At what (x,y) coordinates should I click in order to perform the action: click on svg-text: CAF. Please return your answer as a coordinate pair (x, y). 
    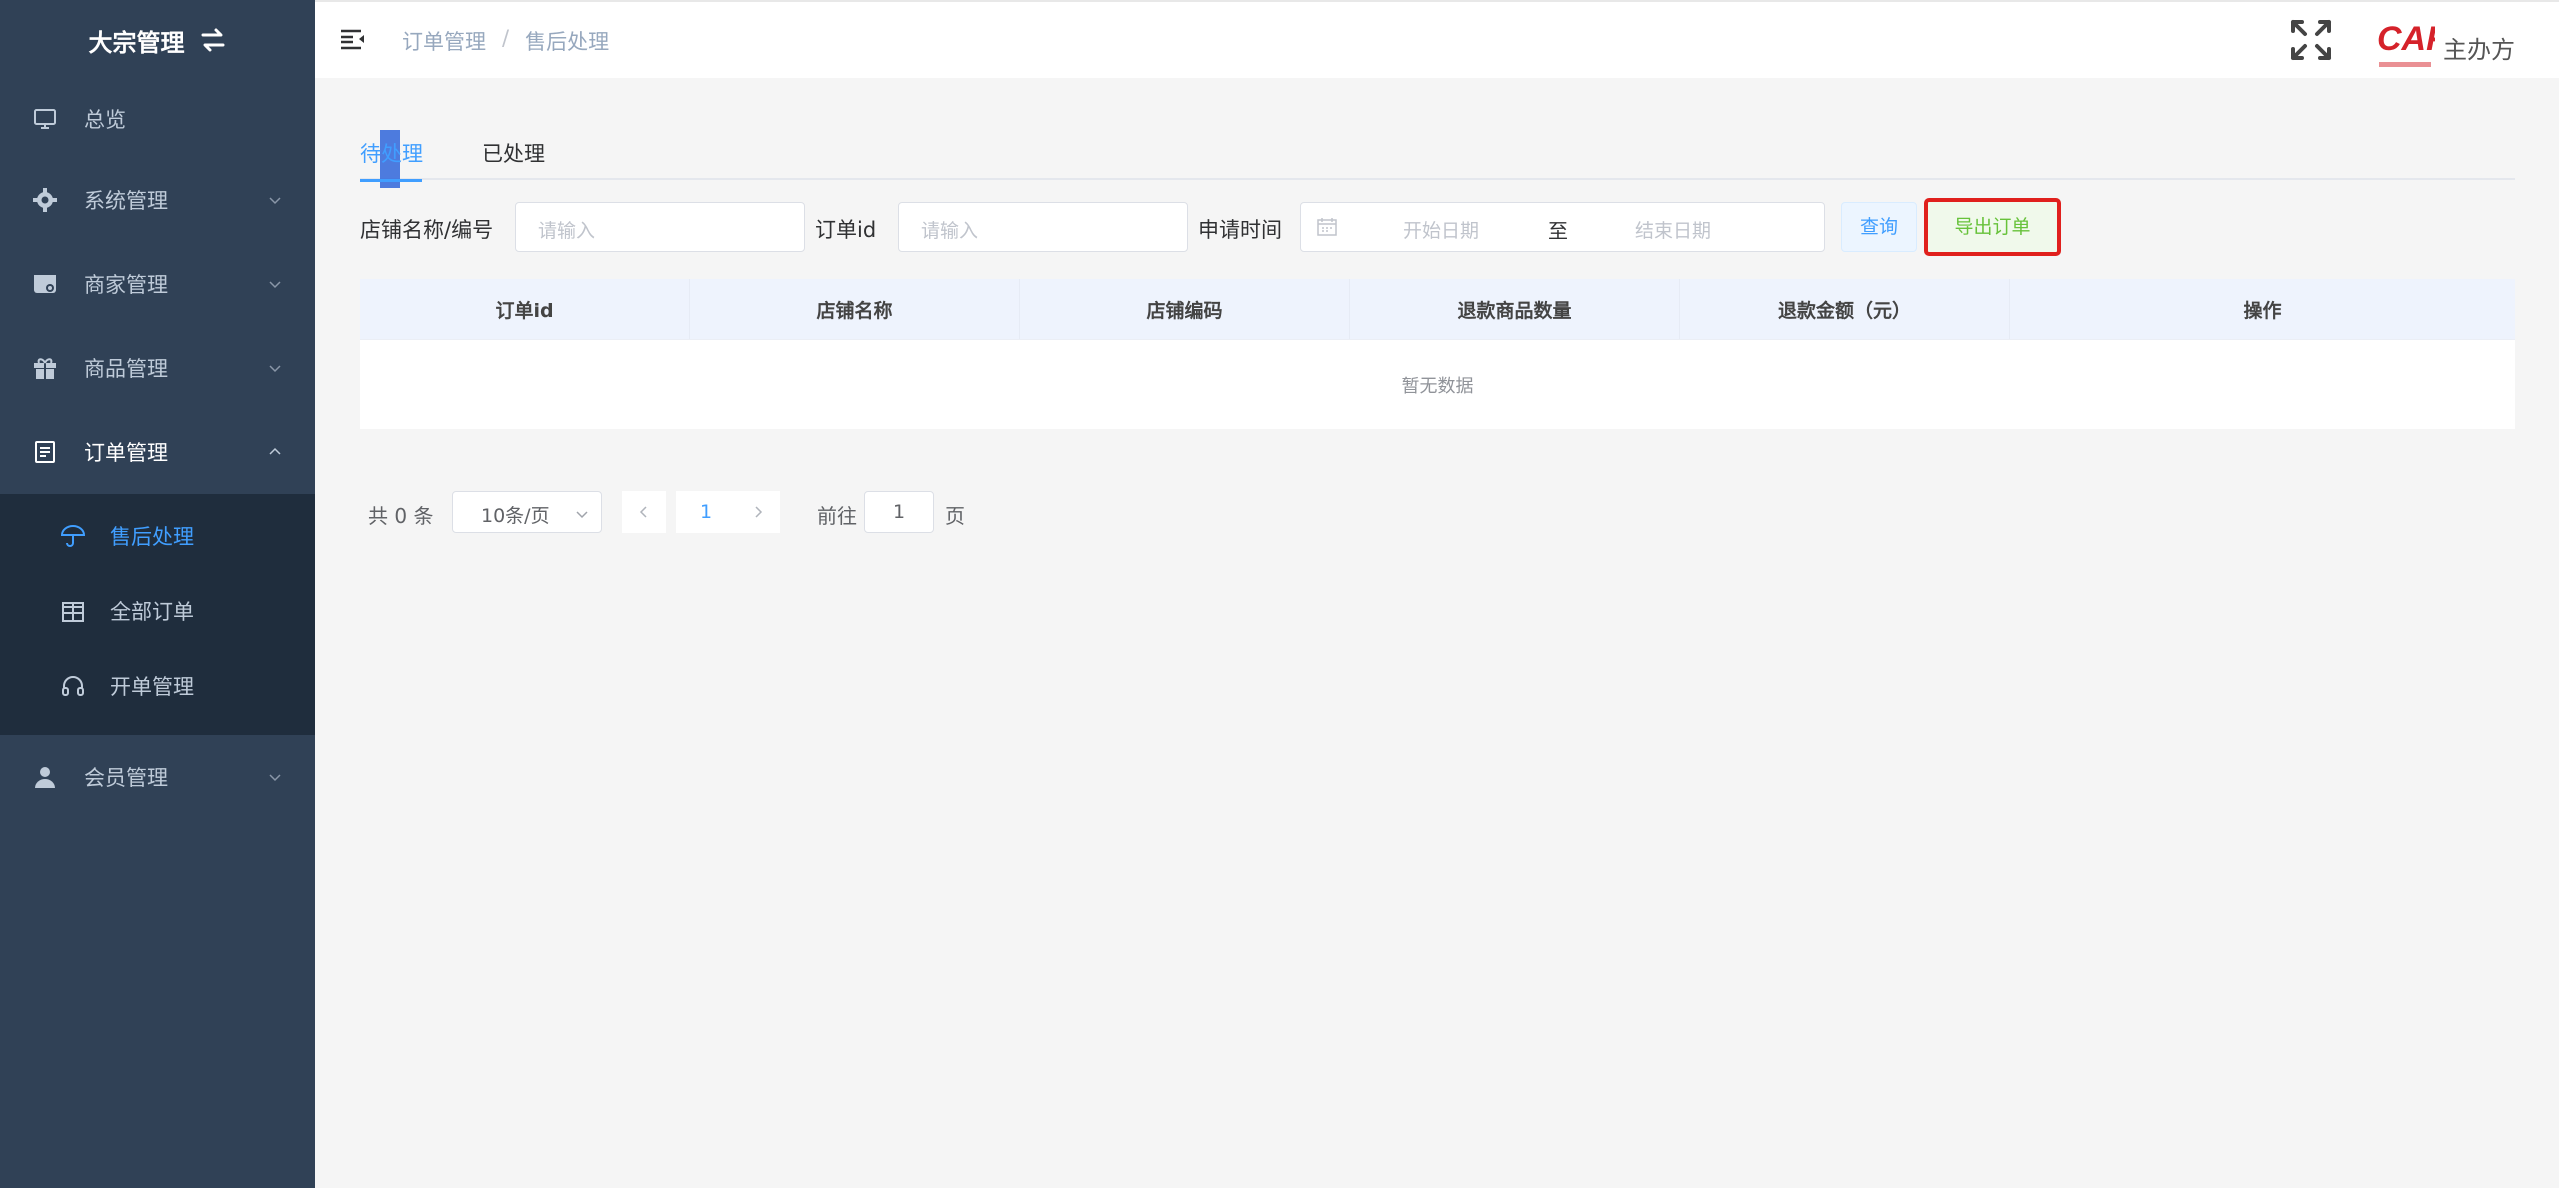
    Looking at the image, I should click on (2406, 39).